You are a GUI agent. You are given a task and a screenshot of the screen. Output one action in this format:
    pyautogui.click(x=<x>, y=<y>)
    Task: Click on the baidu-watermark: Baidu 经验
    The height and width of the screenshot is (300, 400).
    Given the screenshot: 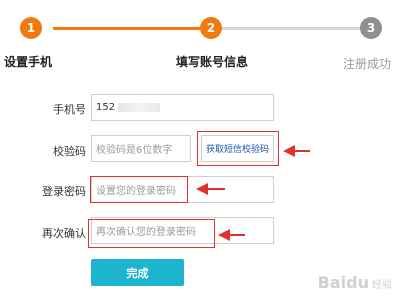 What is the action you would take?
    pyautogui.click(x=355, y=282)
    